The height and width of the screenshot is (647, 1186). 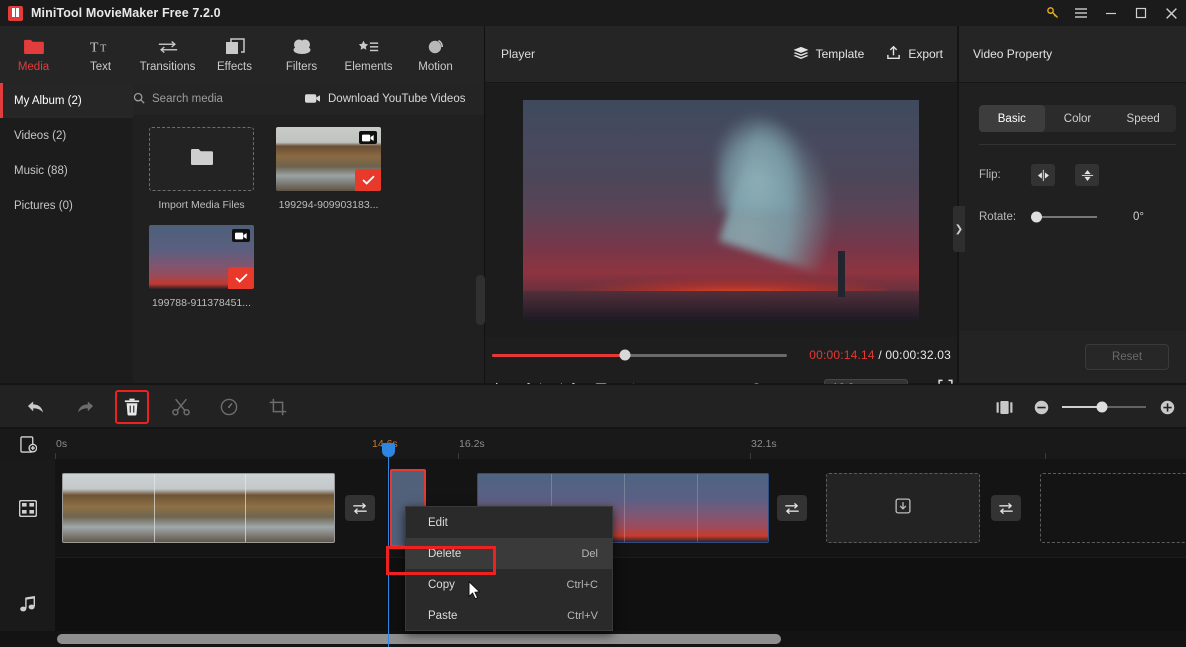 What do you see at coordinates (100, 54) in the screenshot?
I see `tab-text: TT Text` at bounding box center [100, 54].